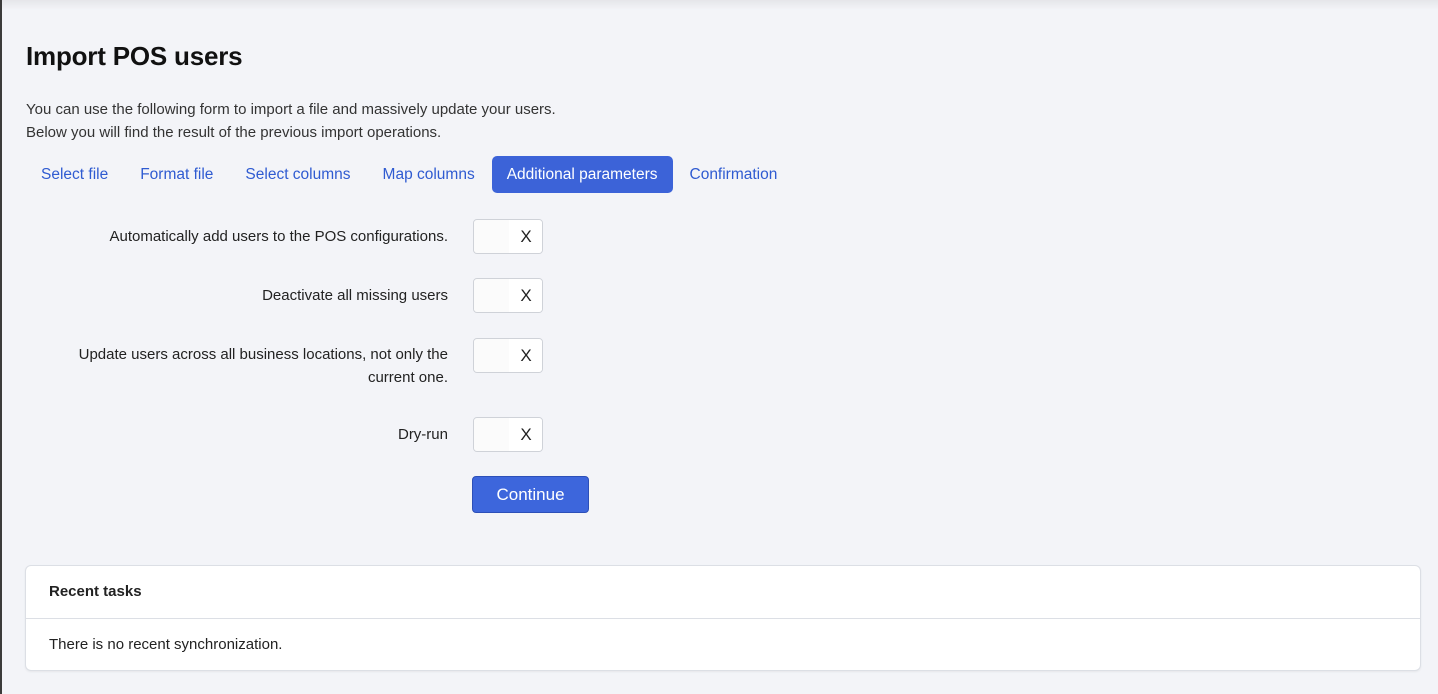  What do you see at coordinates (422, 434) in the screenshot?
I see `option-label-dry-run: Dry-run` at bounding box center [422, 434].